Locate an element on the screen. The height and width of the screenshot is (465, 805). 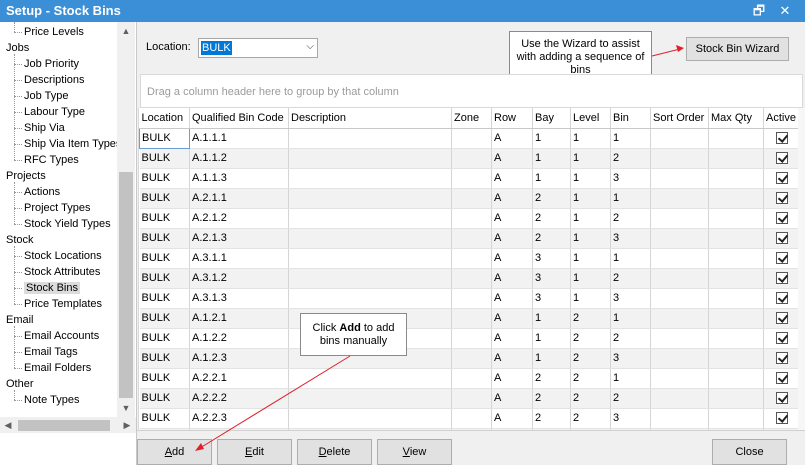
column-header: Zone is located at coordinates (471, 118).